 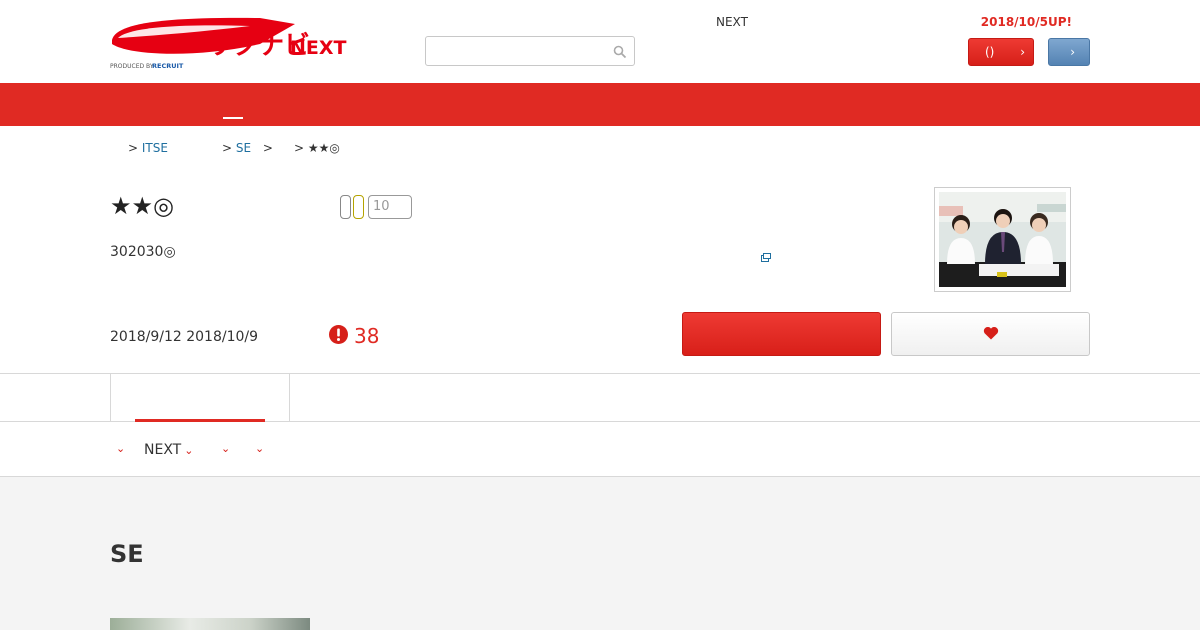 I want to click on section-title: SE, so click(x=127, y=554).